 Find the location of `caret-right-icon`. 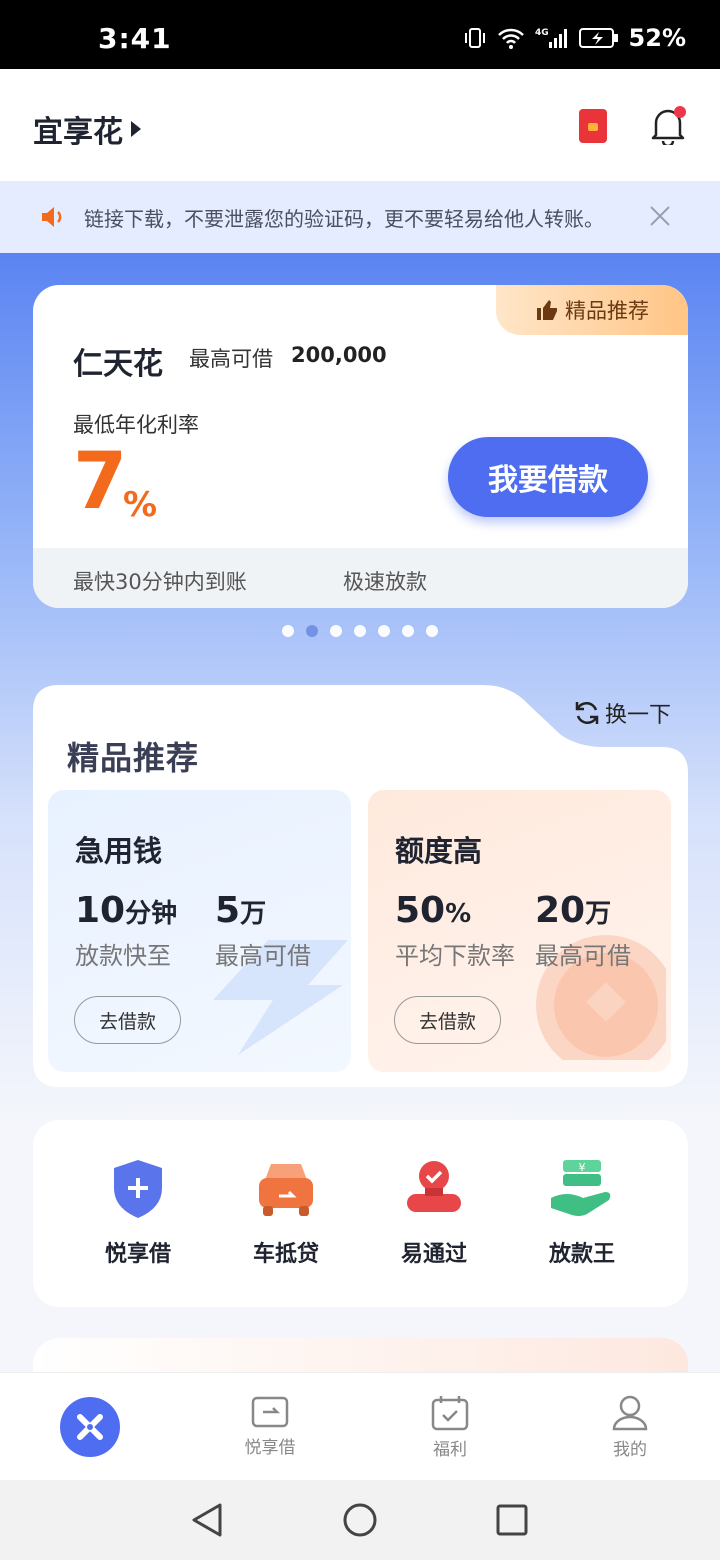

caret-right-icon is located at coordinates (136, 129).